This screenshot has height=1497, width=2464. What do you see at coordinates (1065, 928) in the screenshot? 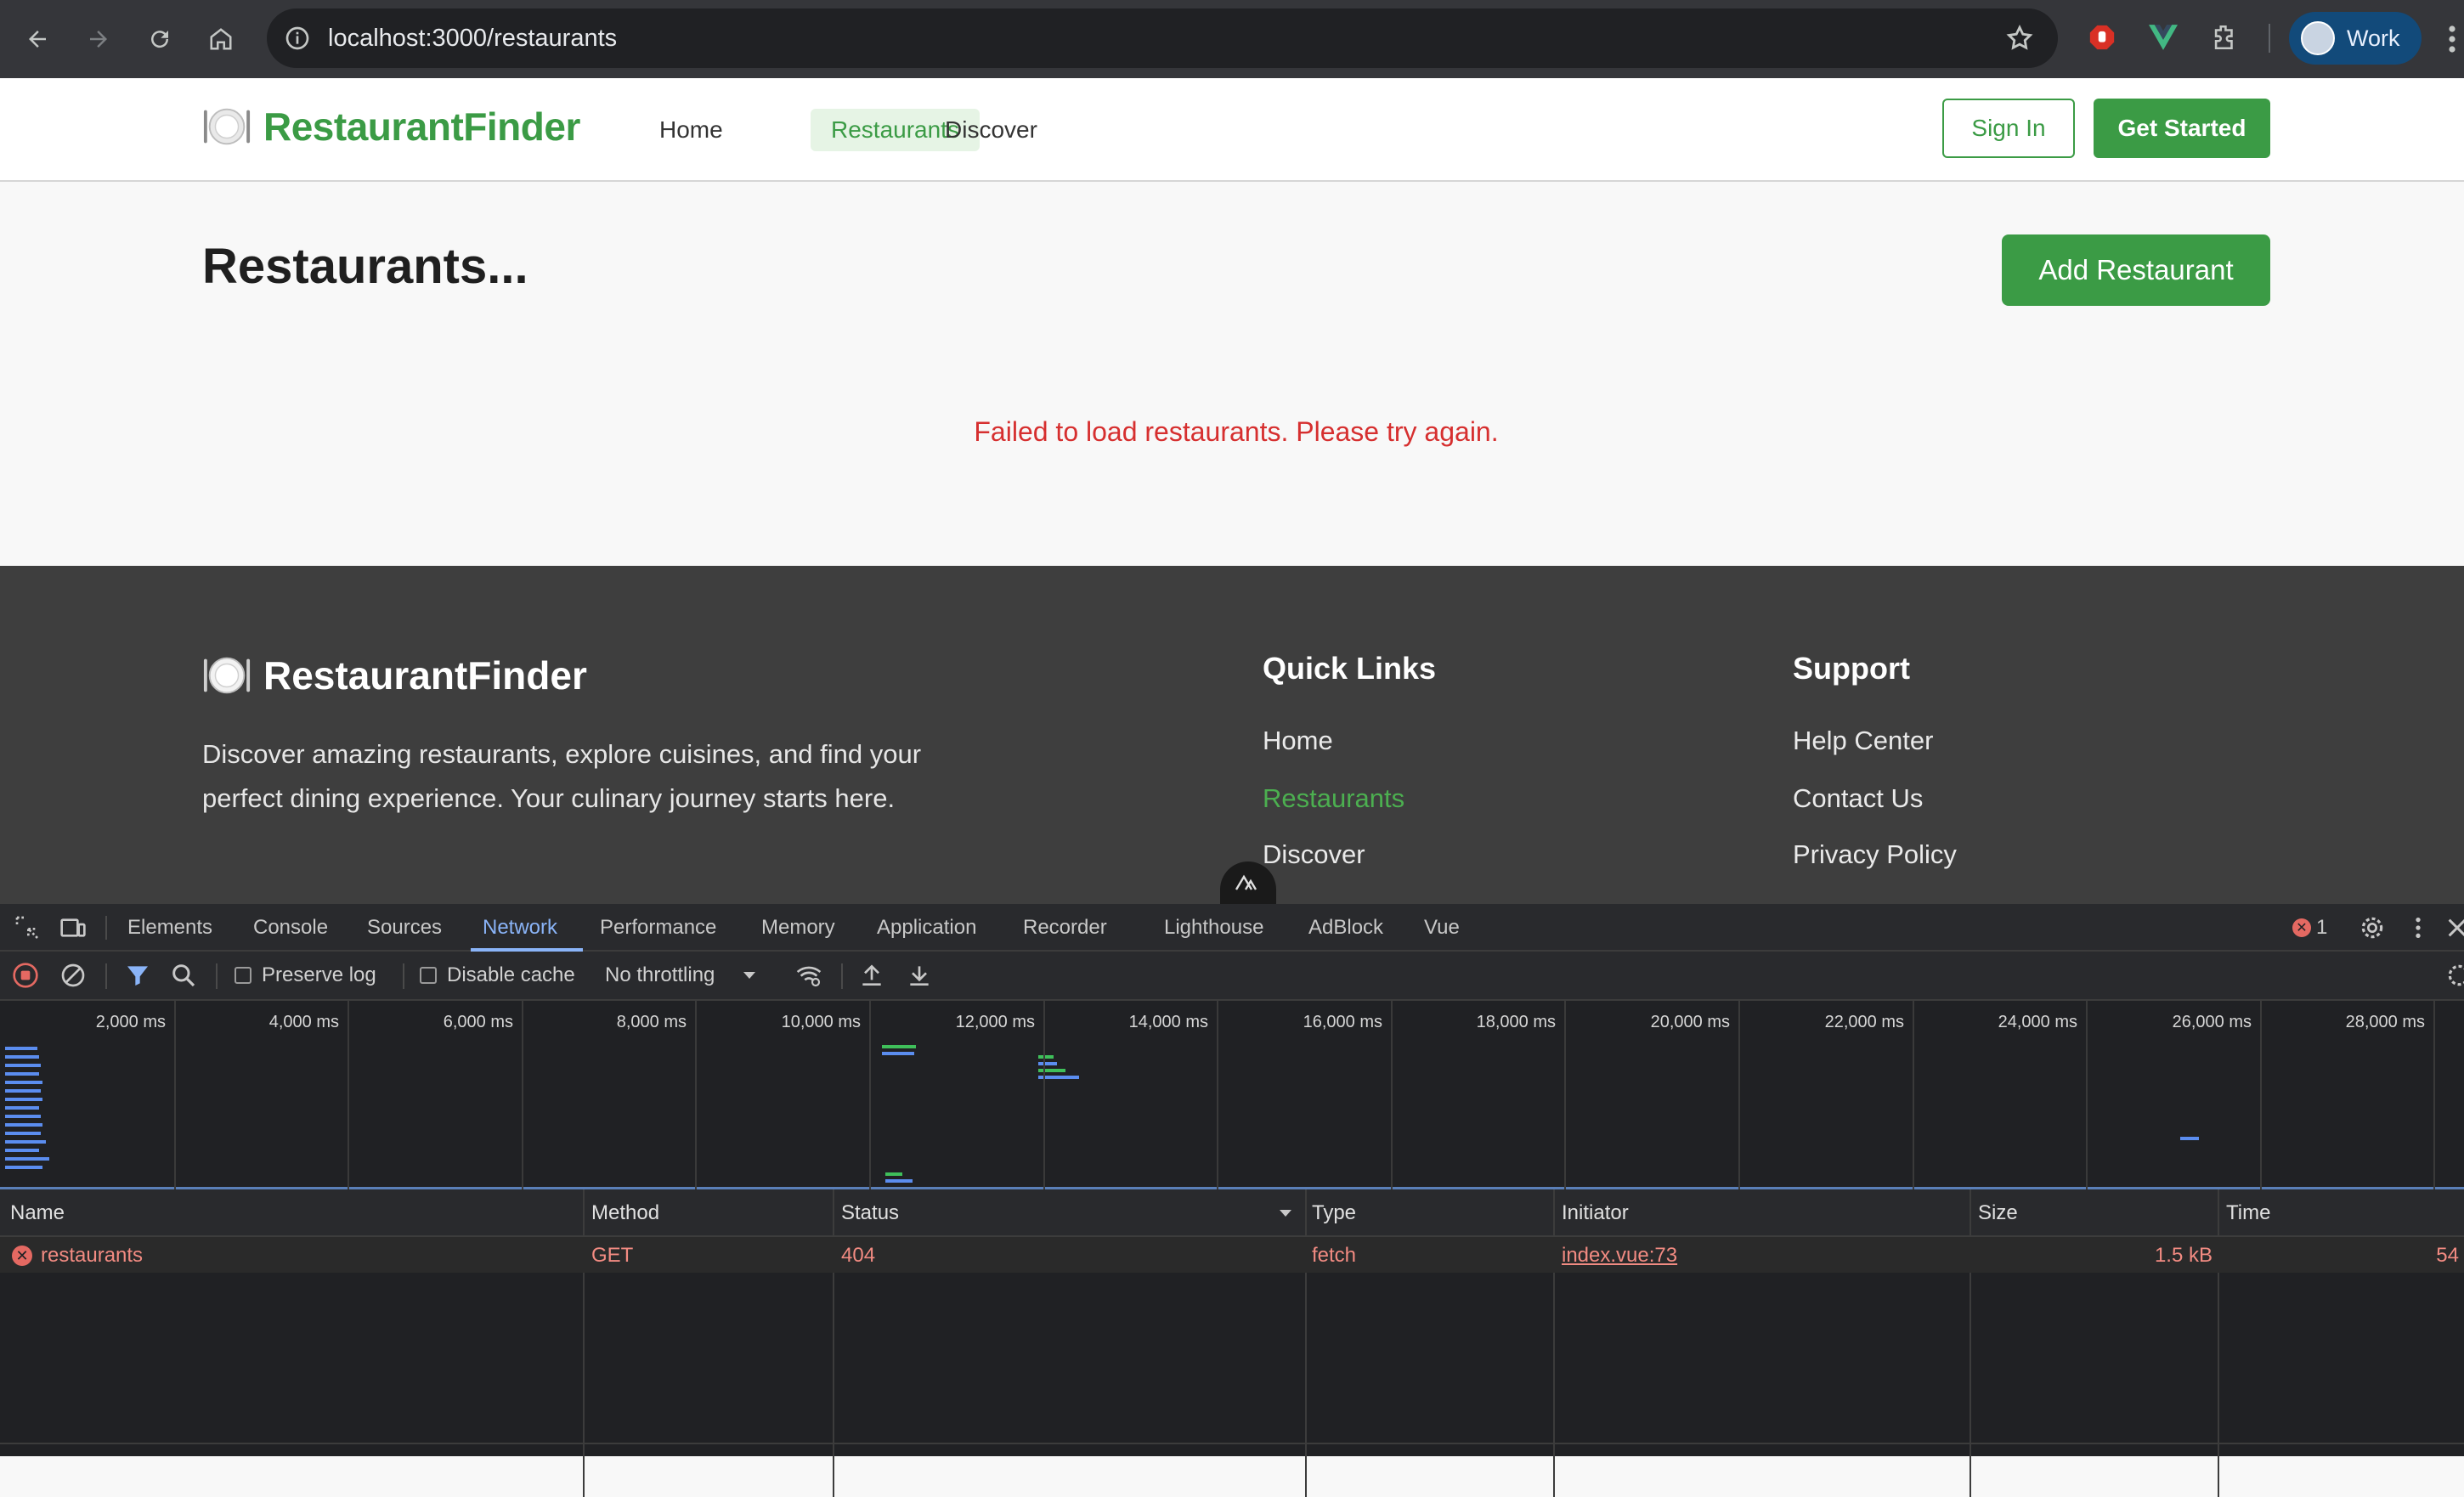
I see `tab-recorder: Recorder` at bounding box center [1065, 928].